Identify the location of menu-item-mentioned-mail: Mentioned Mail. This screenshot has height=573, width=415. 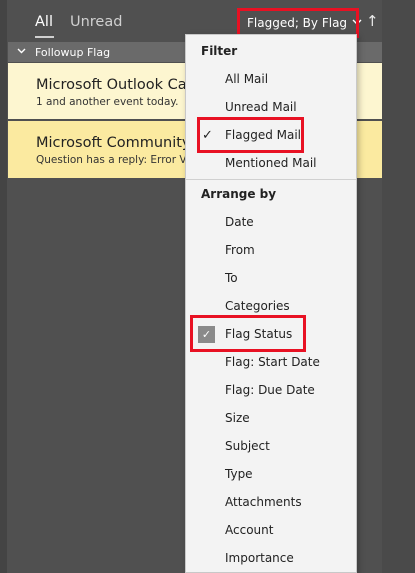
(271, 163).